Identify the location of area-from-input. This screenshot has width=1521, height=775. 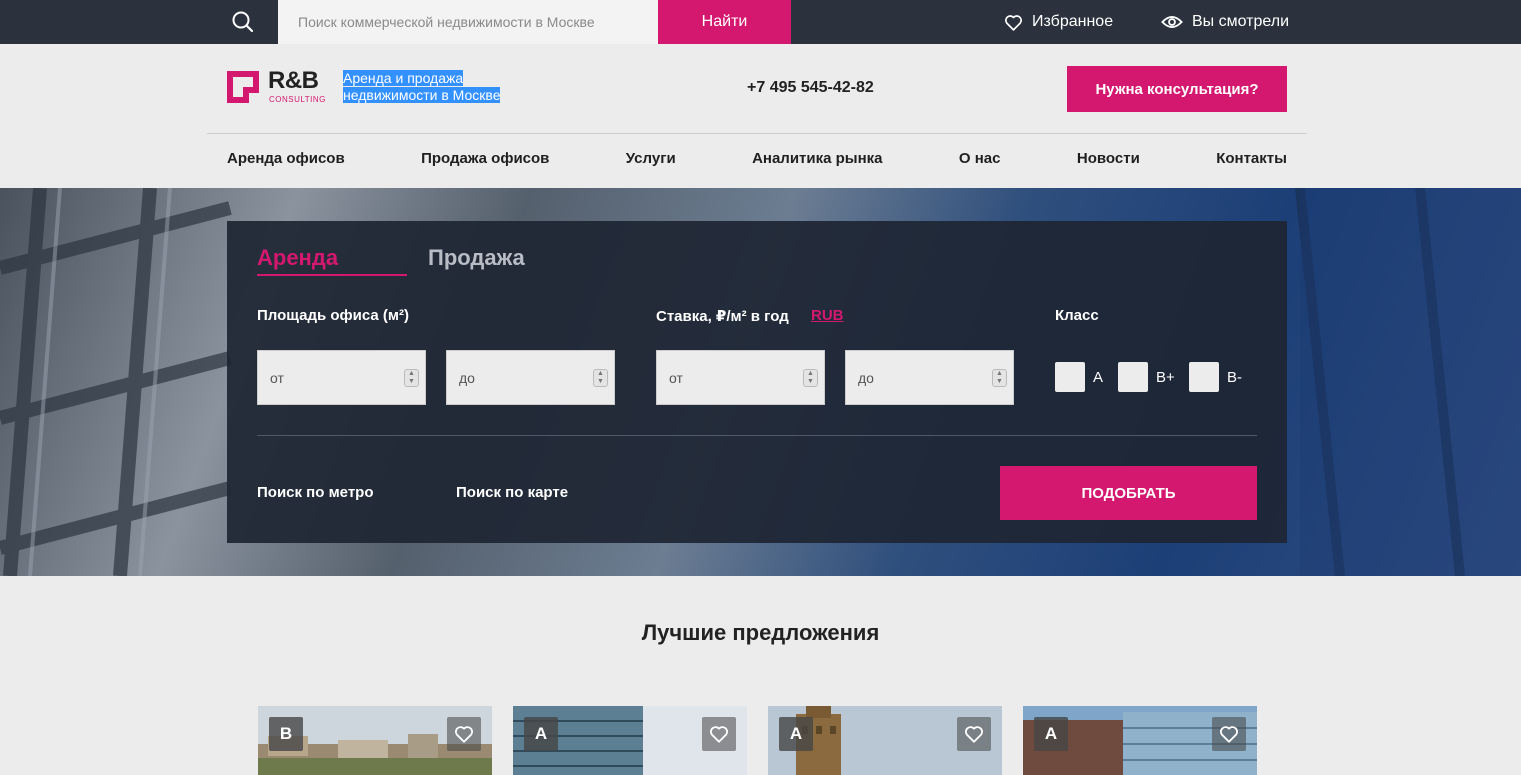
(341, 377).